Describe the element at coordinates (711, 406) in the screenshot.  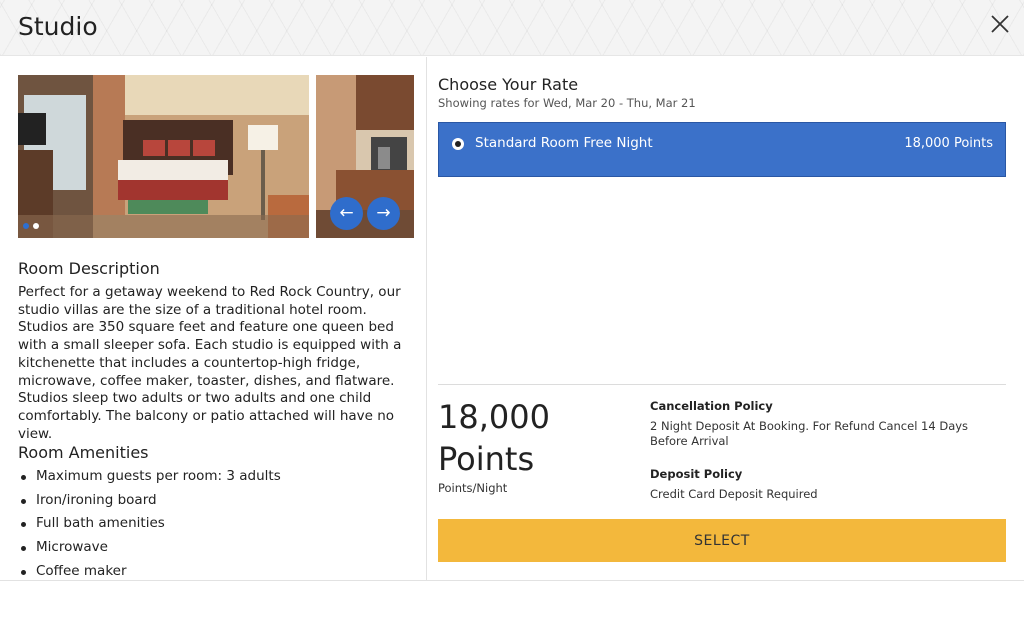
I see `cancellation-policy-heading: Cancellation Policy` at that location.